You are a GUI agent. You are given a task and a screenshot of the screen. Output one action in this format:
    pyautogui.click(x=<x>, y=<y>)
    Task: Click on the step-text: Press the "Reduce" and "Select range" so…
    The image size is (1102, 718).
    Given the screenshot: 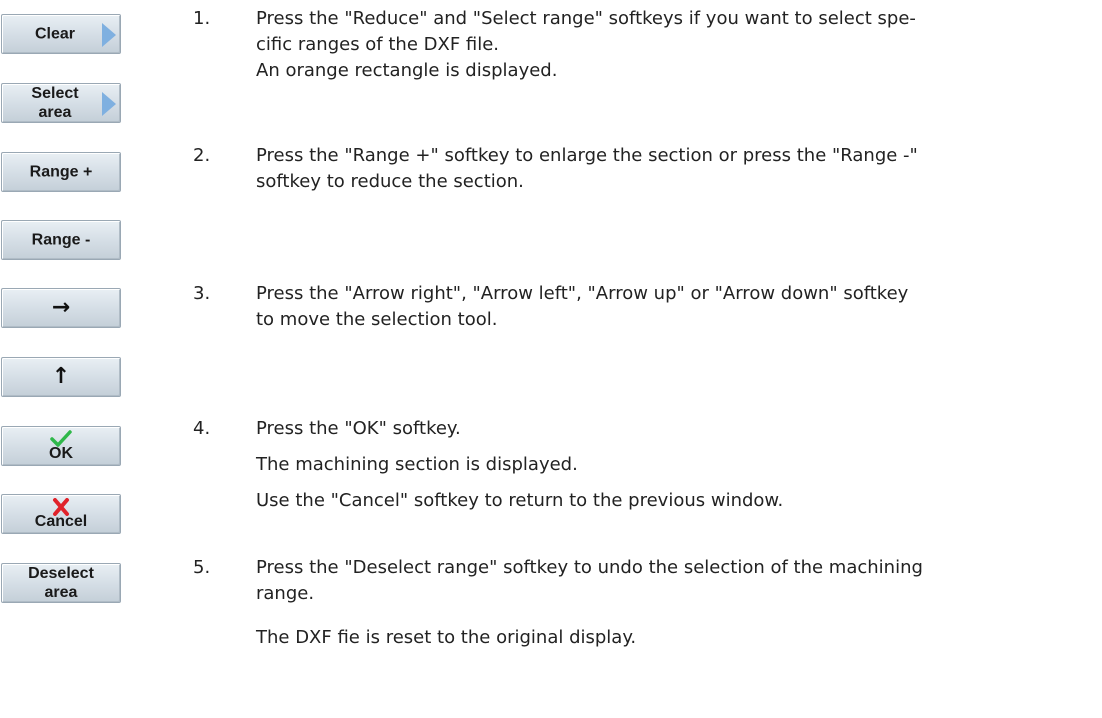 What is the action you would take?
    pyautogui.click(x=586, y=31)
    